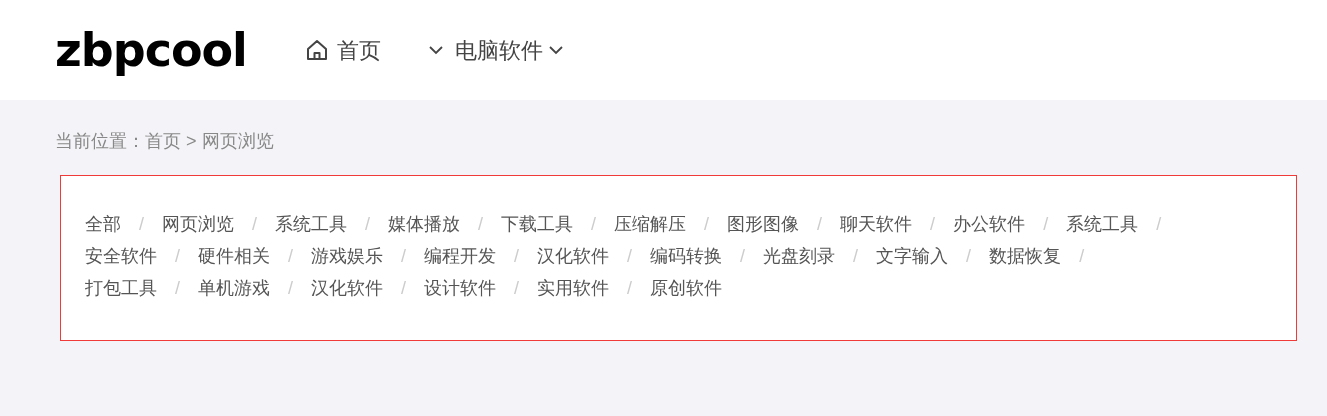 The height and width of the screenshot is (416, 1327). Describe the element at coordinates (686, 288) in the screenshot. I see `category-link: 原创软件` at that location.